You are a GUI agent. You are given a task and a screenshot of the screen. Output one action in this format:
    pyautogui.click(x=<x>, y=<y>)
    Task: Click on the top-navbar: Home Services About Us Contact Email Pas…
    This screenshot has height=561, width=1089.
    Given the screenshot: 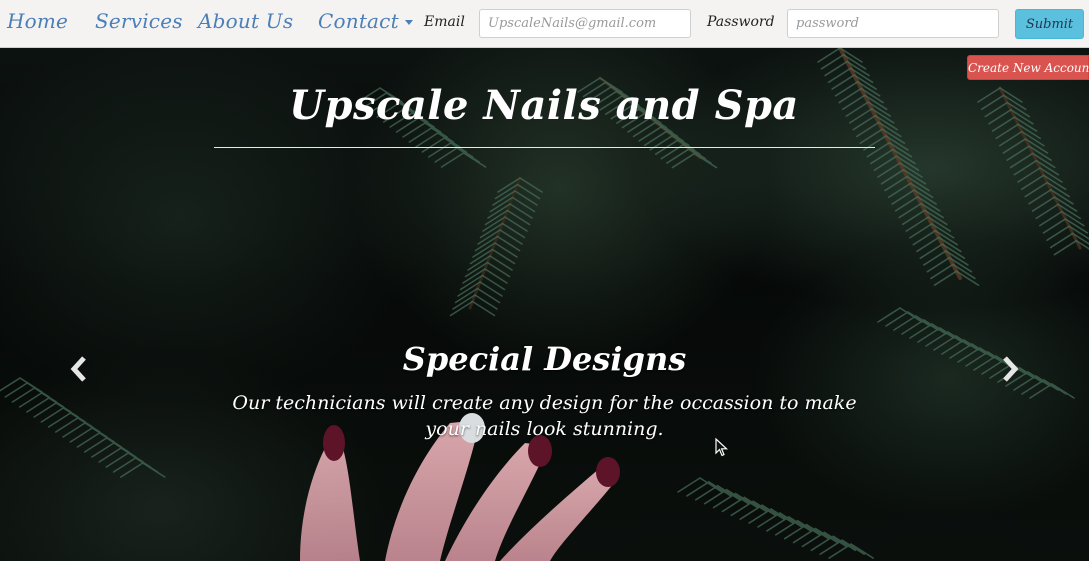 What is the action you would take?
    pyautogui.click(x=544, y=24)
    